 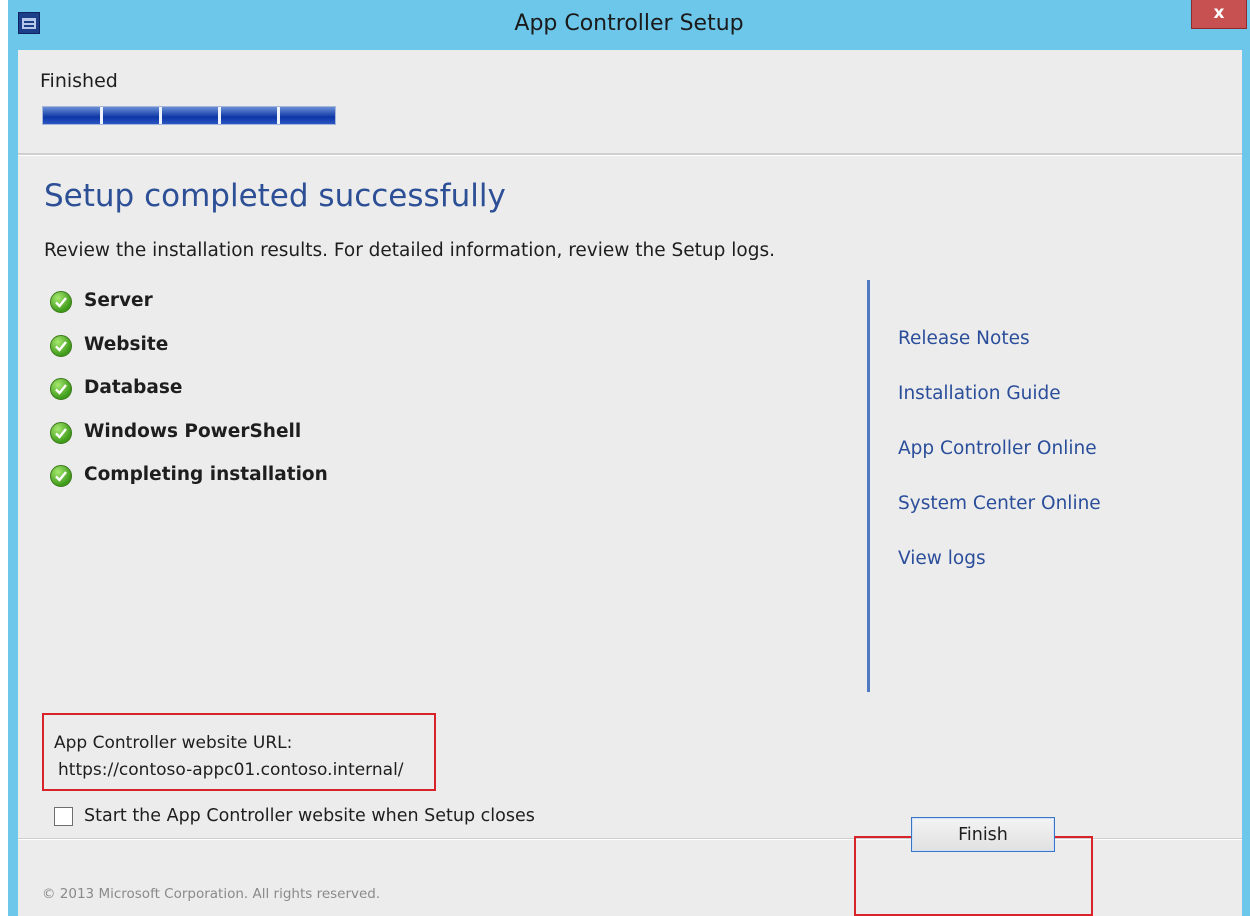 What do you see at coordinates (964, 338) in the screenshot?
I see `link-release-notes: Release Notes` at bounding box center [964, 338].